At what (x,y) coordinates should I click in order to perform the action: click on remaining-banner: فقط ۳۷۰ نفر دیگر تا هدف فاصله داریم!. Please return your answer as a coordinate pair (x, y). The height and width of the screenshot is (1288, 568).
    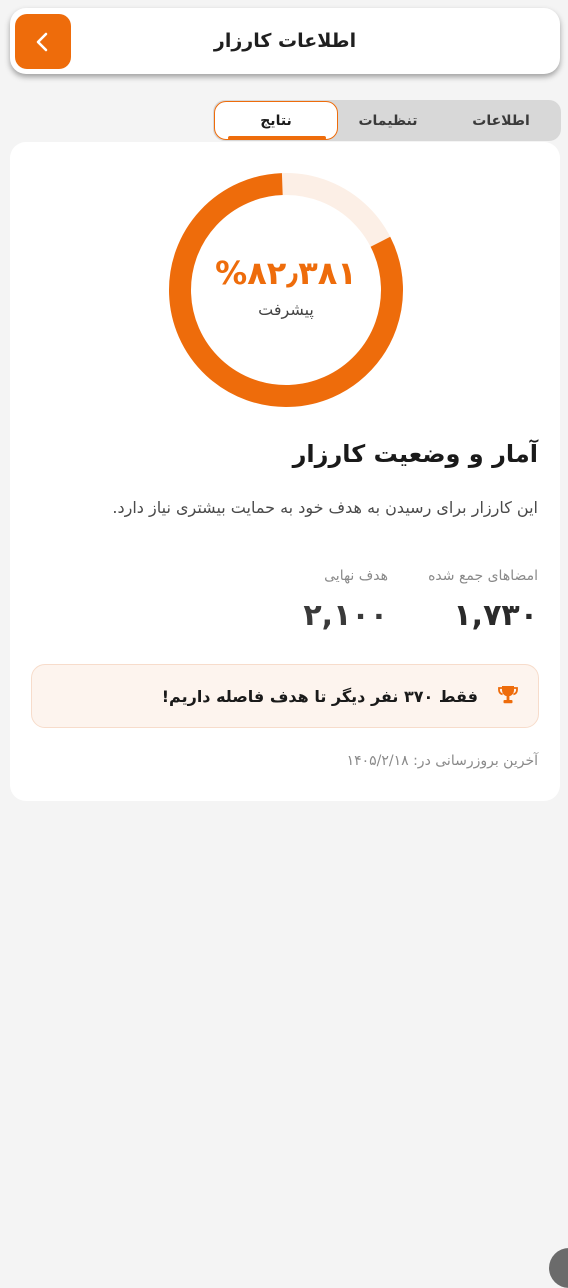
    Looking at the image, I should click on (285, 696).